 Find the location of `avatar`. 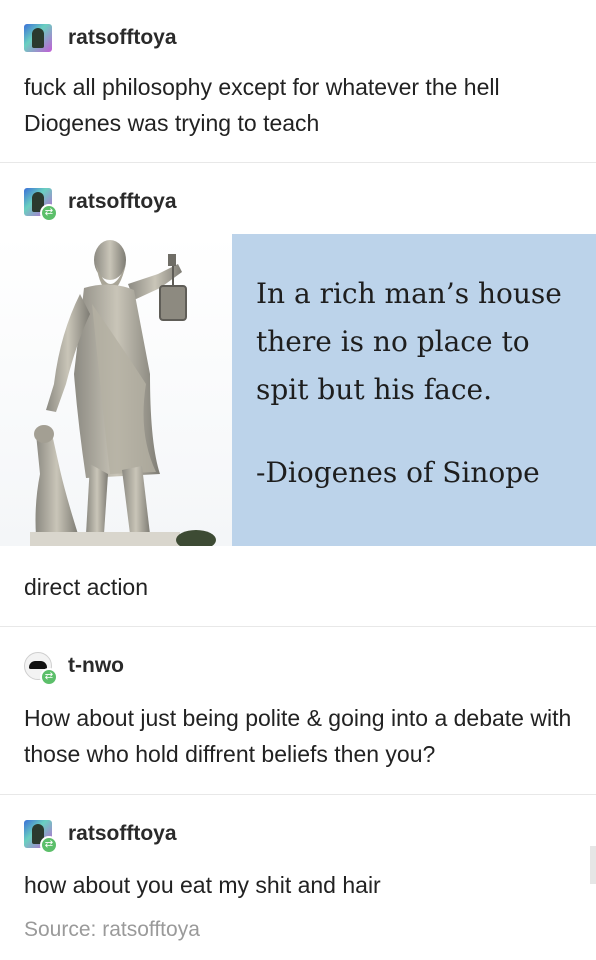

avatar is located at coordinates (38, 38).